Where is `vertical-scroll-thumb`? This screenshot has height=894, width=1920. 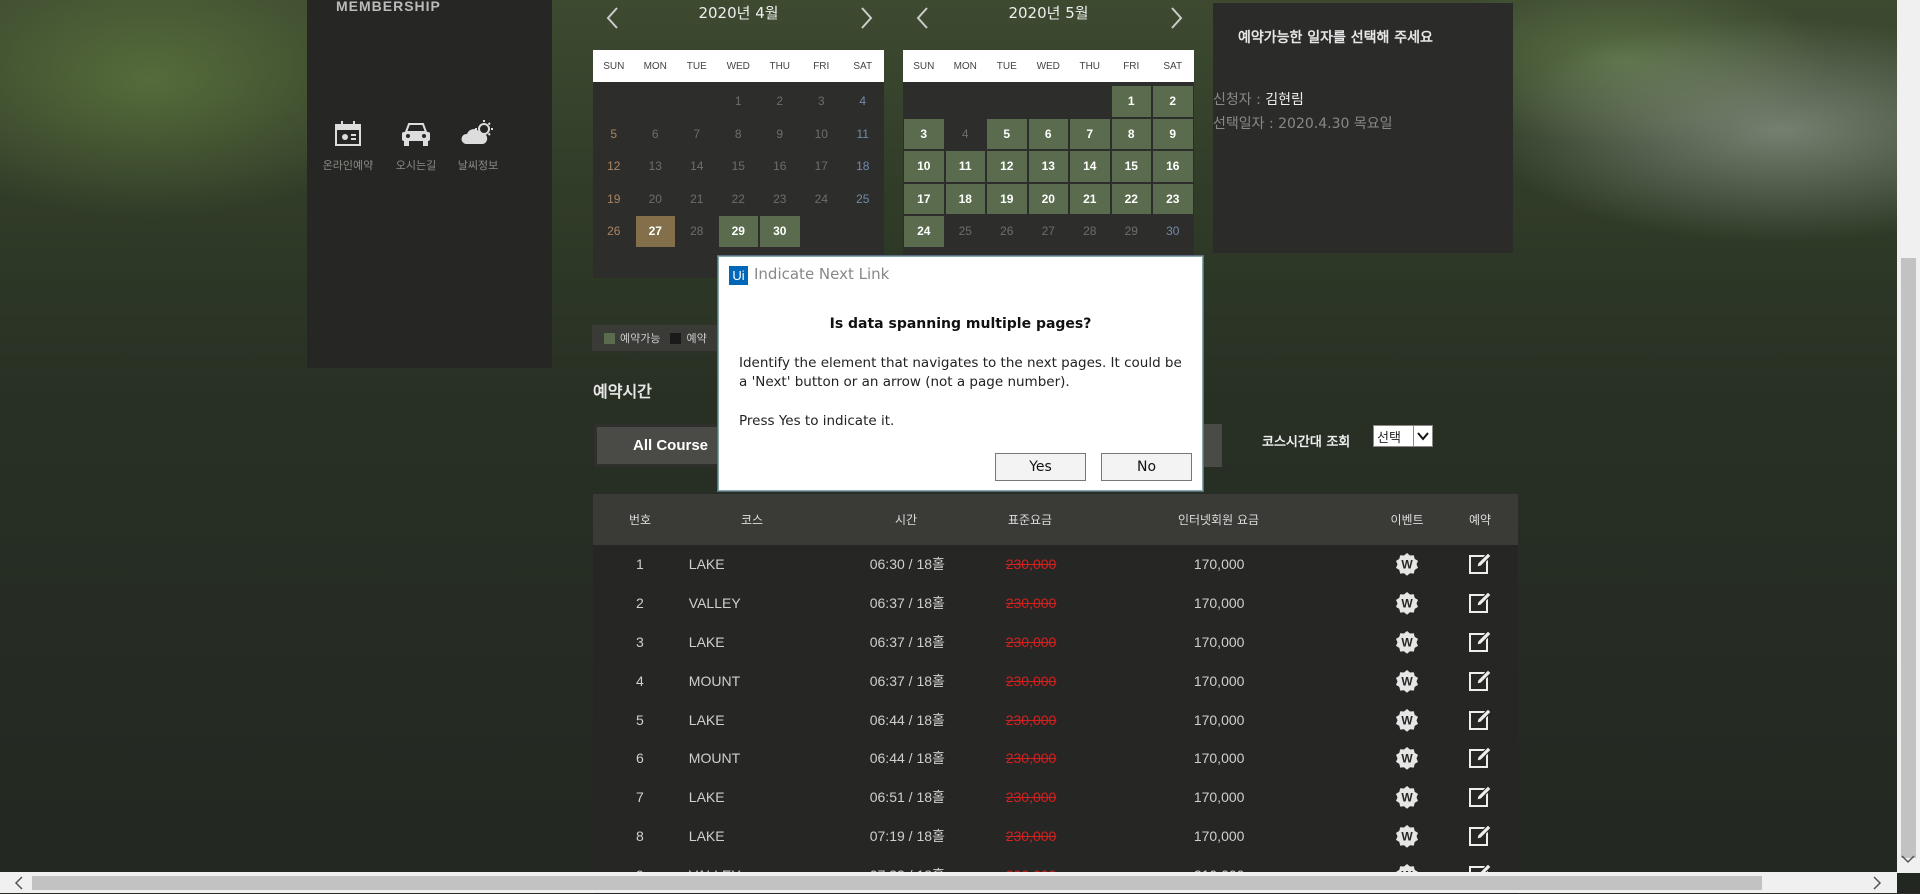
vertical-scroll-thumb is located at coordinates (1908, 558).